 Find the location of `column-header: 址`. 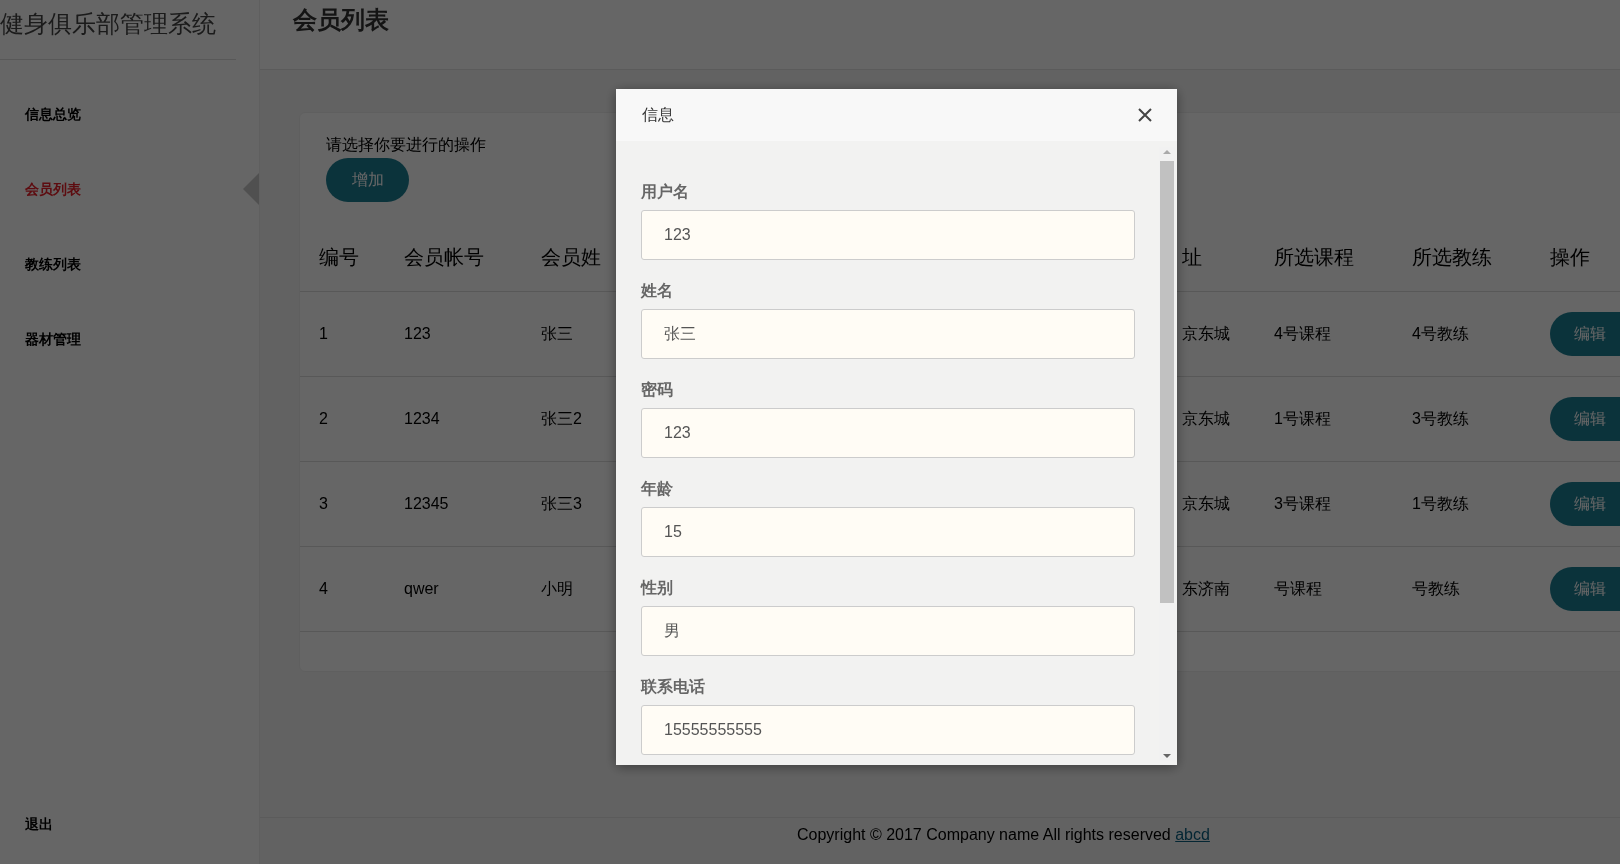

column-header: 址 is located at coordinates (1218, 261).